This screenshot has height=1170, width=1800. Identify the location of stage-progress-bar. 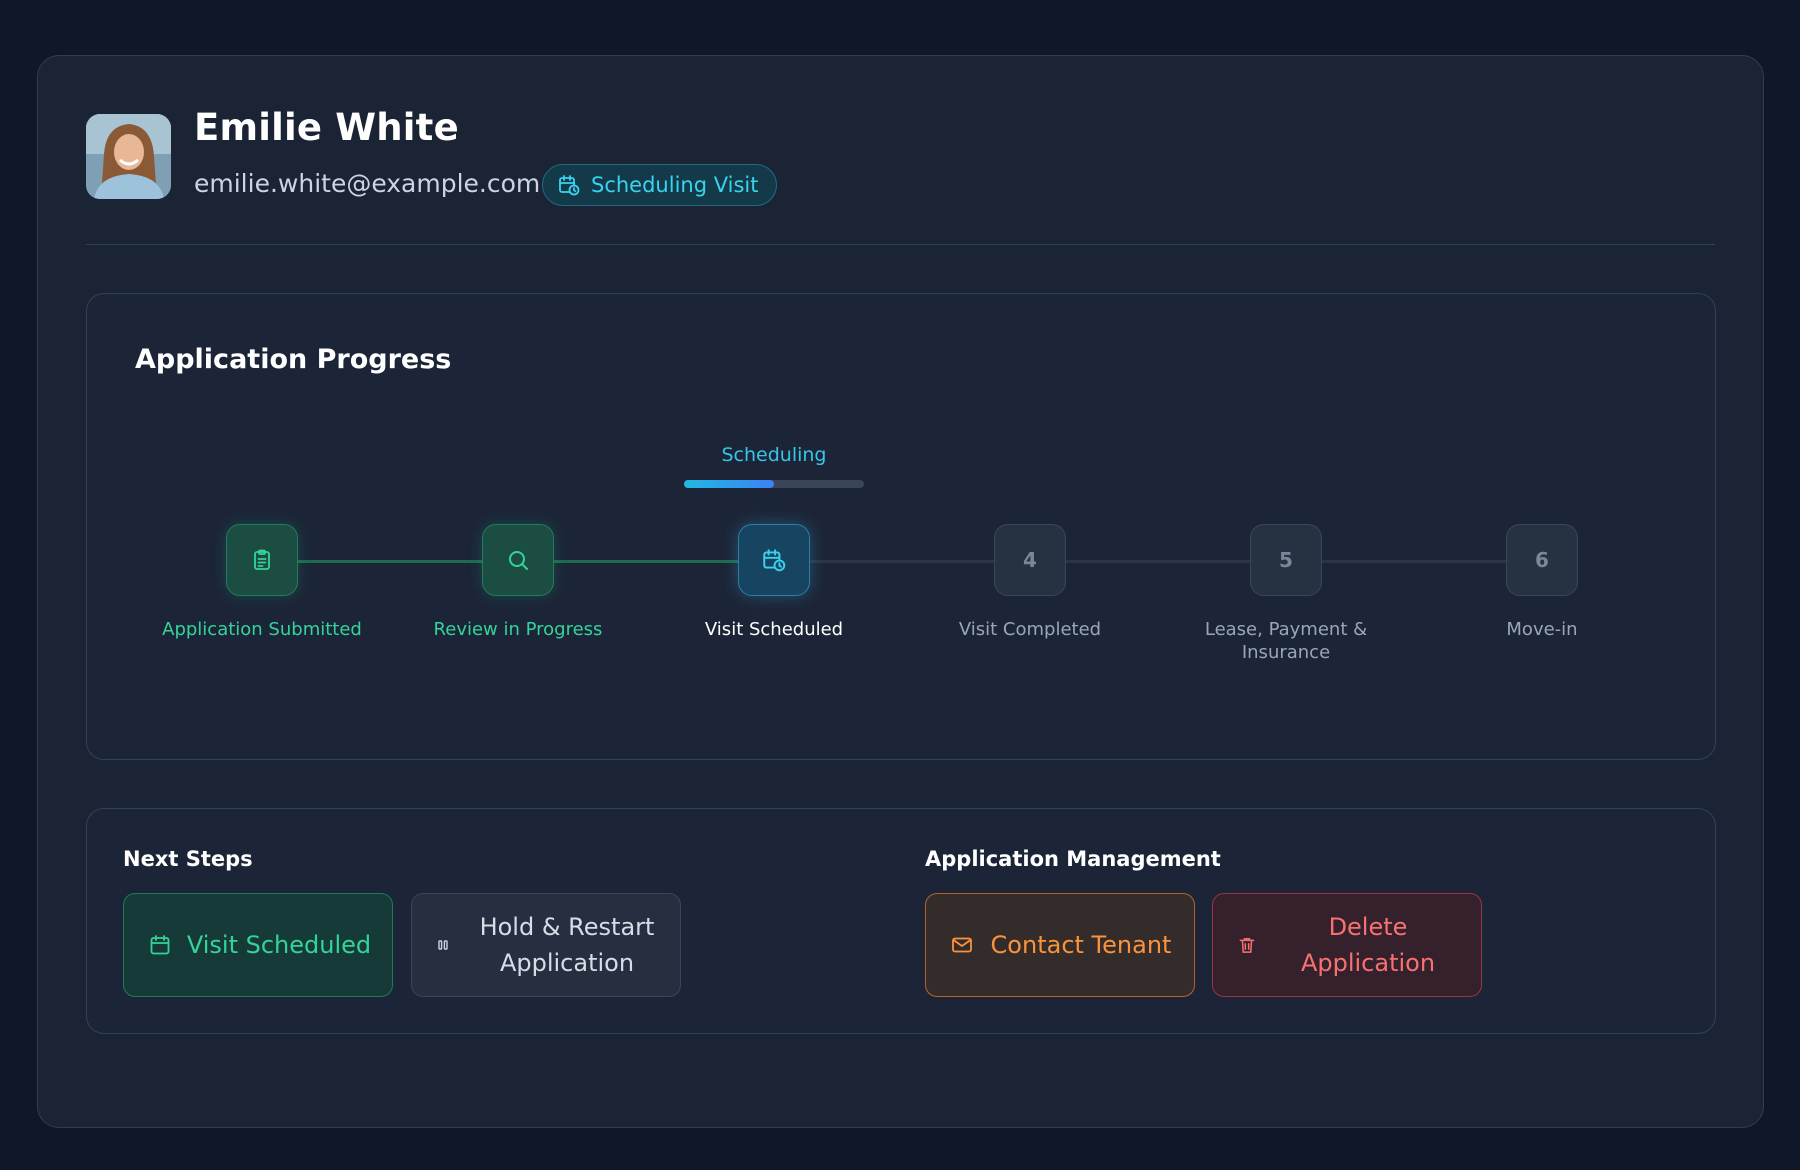
(774, 484).